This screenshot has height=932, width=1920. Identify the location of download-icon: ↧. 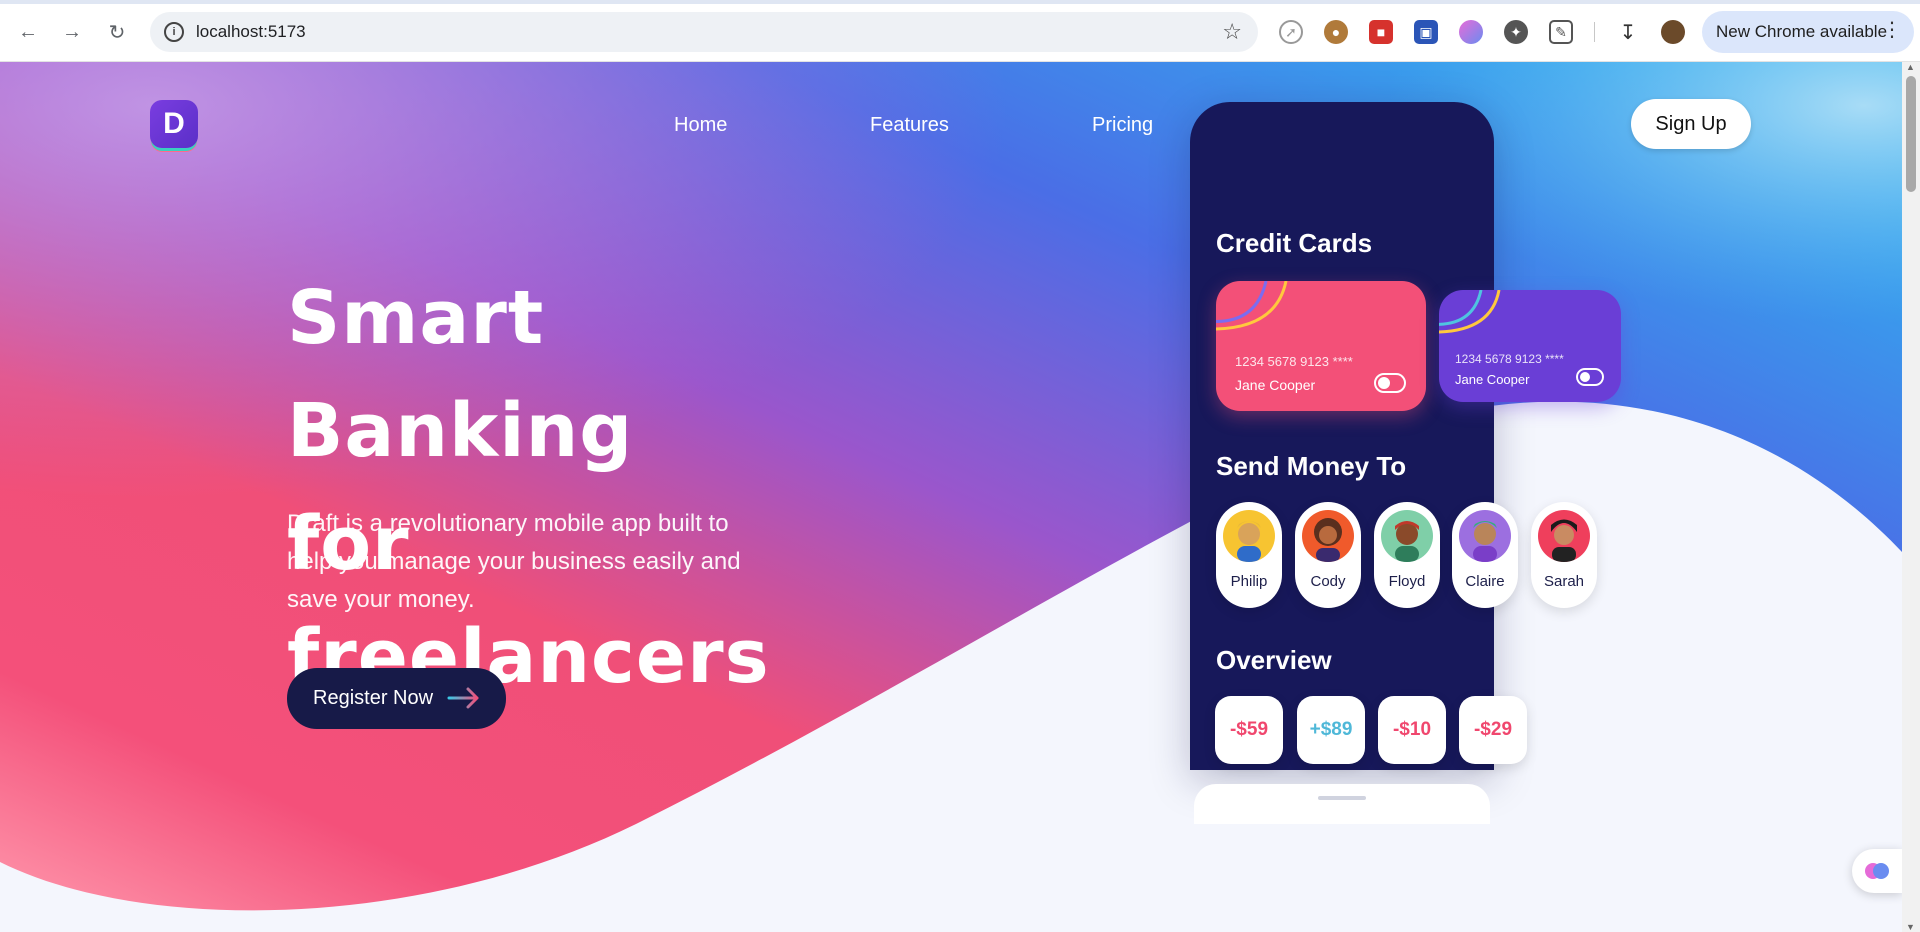
(1628, 32).